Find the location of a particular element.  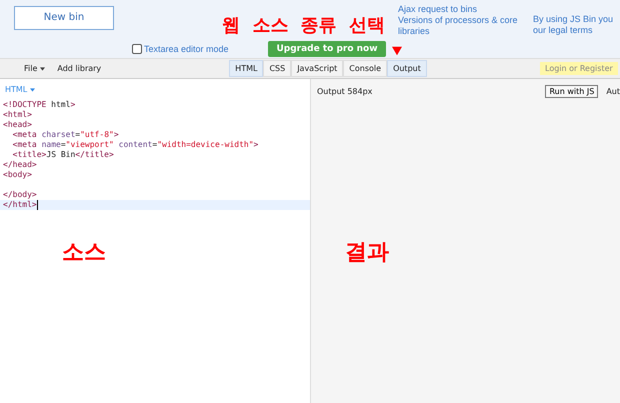

add-library-link: Add library is located at coordinates (79, 68).